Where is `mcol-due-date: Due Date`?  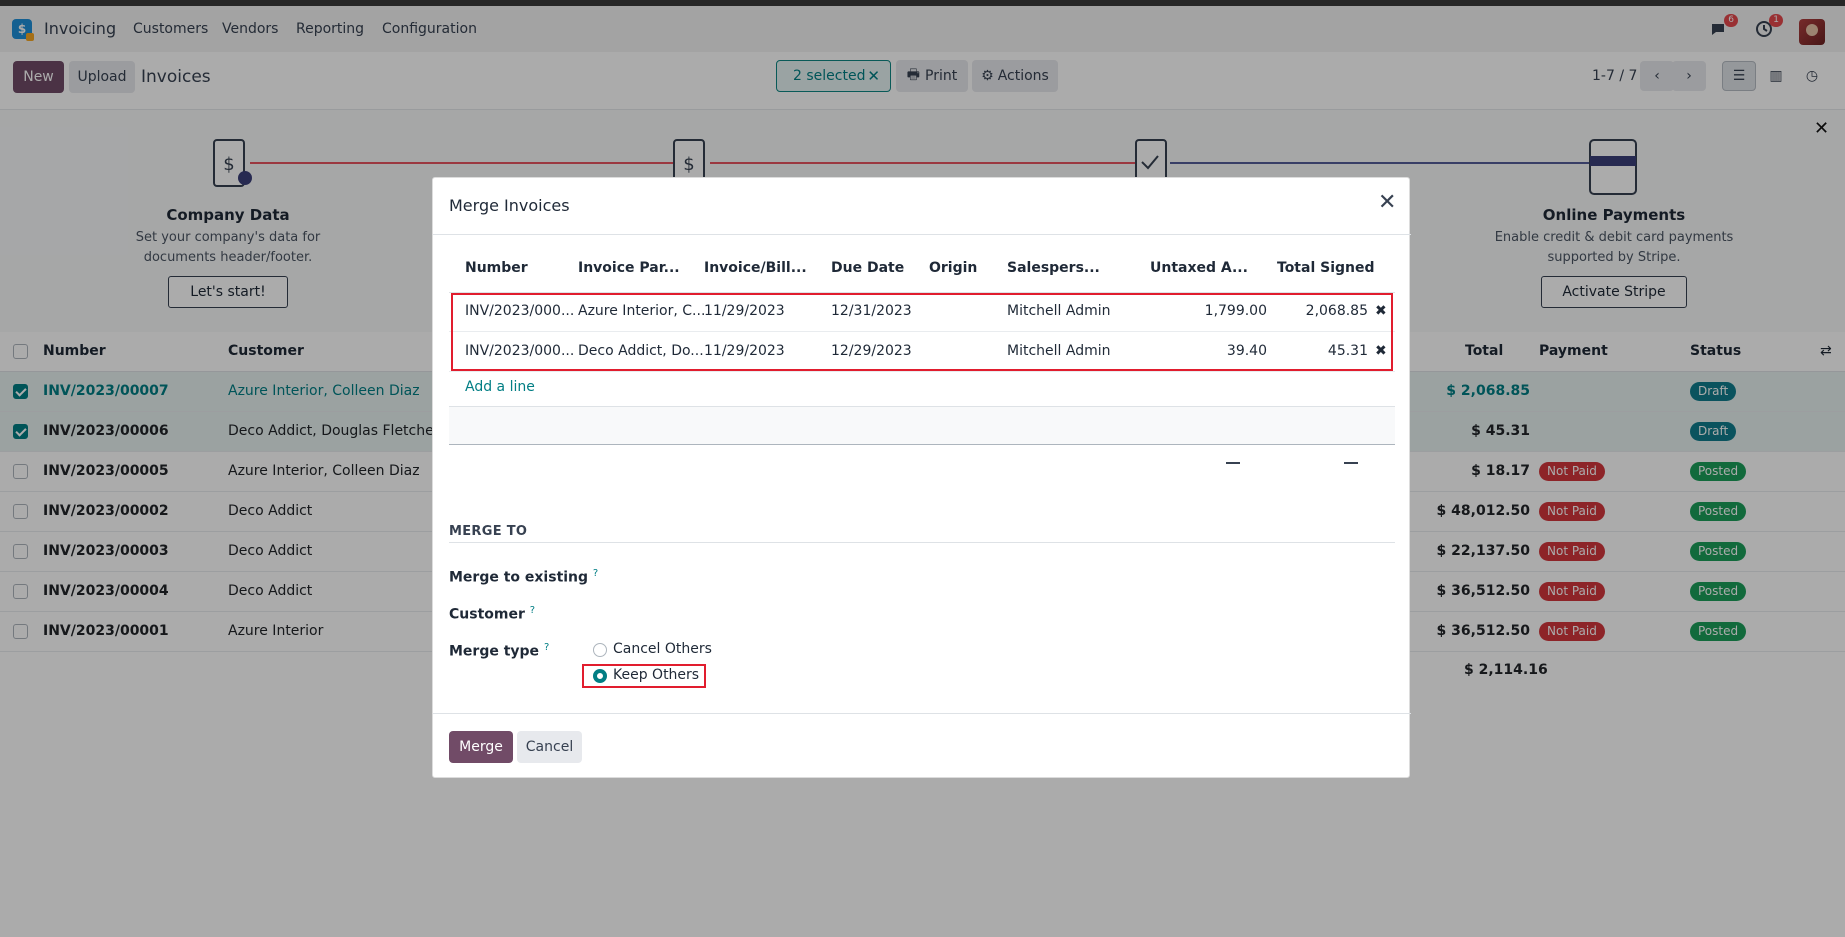 mcol-due-date: Due Date is located at coordinates (867, 268).